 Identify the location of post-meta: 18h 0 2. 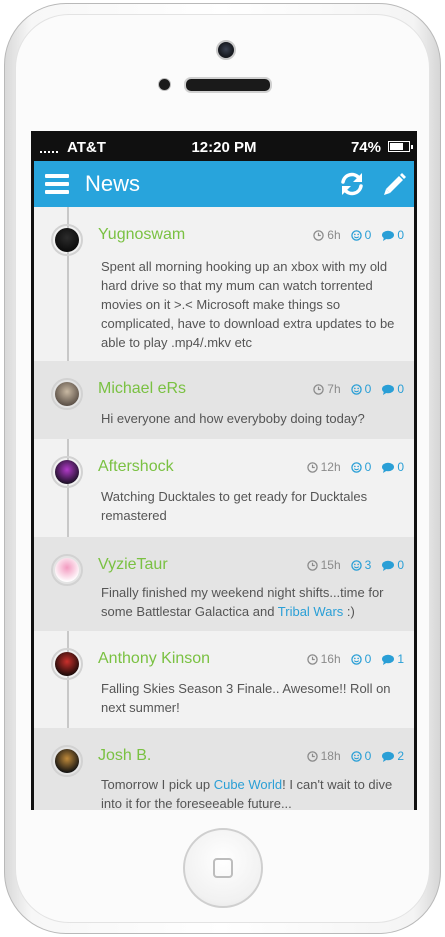
(355, 756).